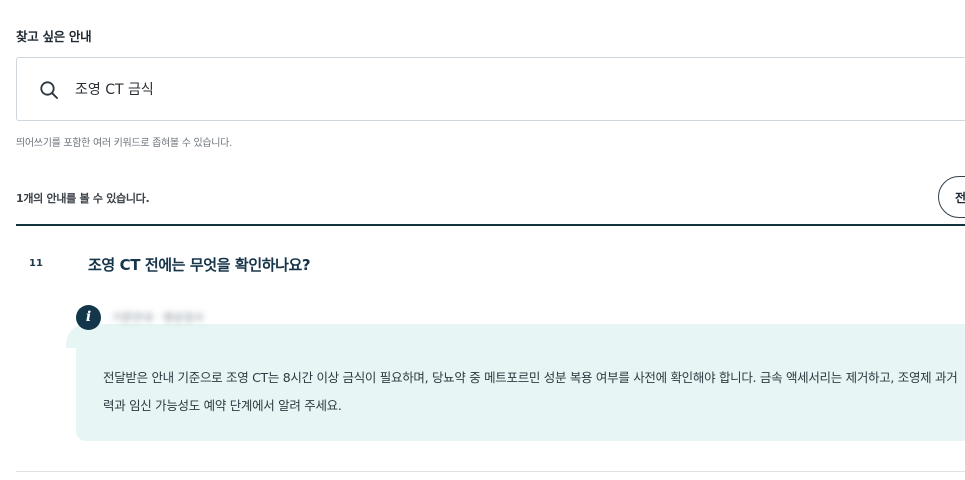  What do you see at coordinates (54, 36) in the screenshot?
I see `search-section-title: 찾고 싶은 안내` at bounding box center [54, 36].